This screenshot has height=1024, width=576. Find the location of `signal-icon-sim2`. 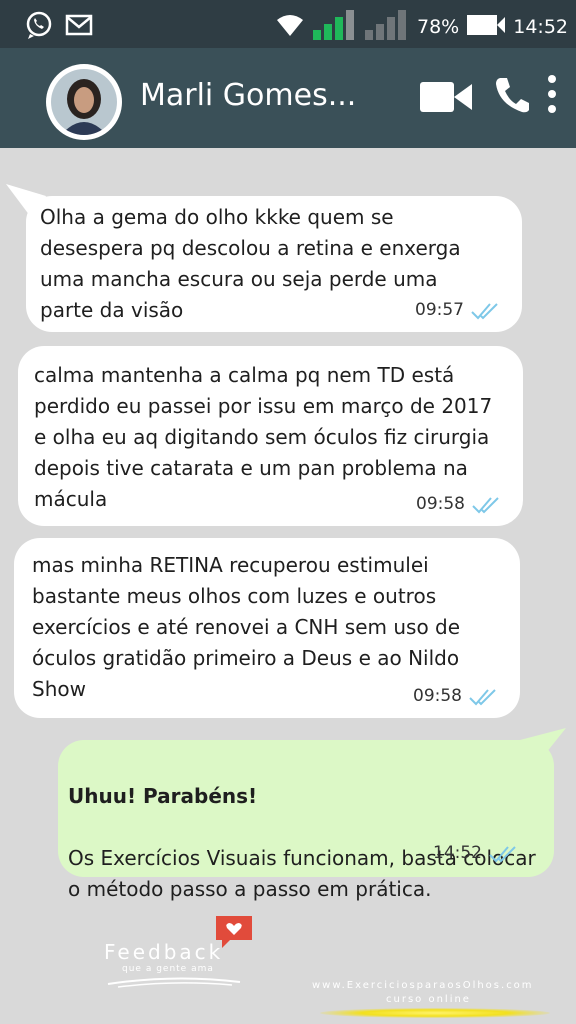

signal-icon-sim2 is located at coordinates (387, 27).